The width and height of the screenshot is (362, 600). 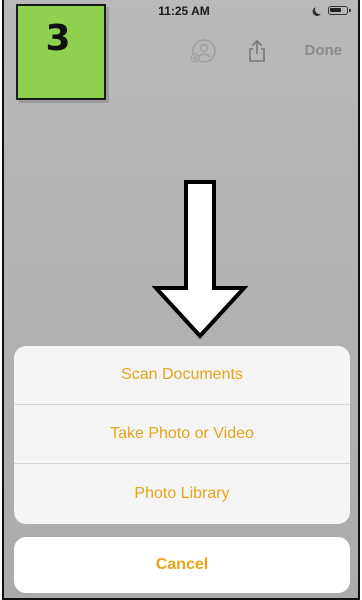 What do you see at coordinates (182, 493) in the screenshot?
I see `photo-library-option: Photo Library` at bounding box center [182, 493].